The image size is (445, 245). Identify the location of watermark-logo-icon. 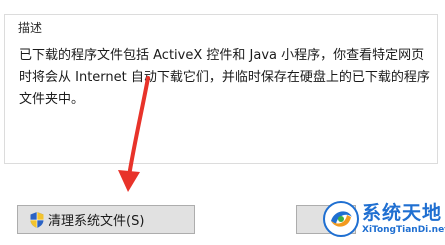
(341, 219).